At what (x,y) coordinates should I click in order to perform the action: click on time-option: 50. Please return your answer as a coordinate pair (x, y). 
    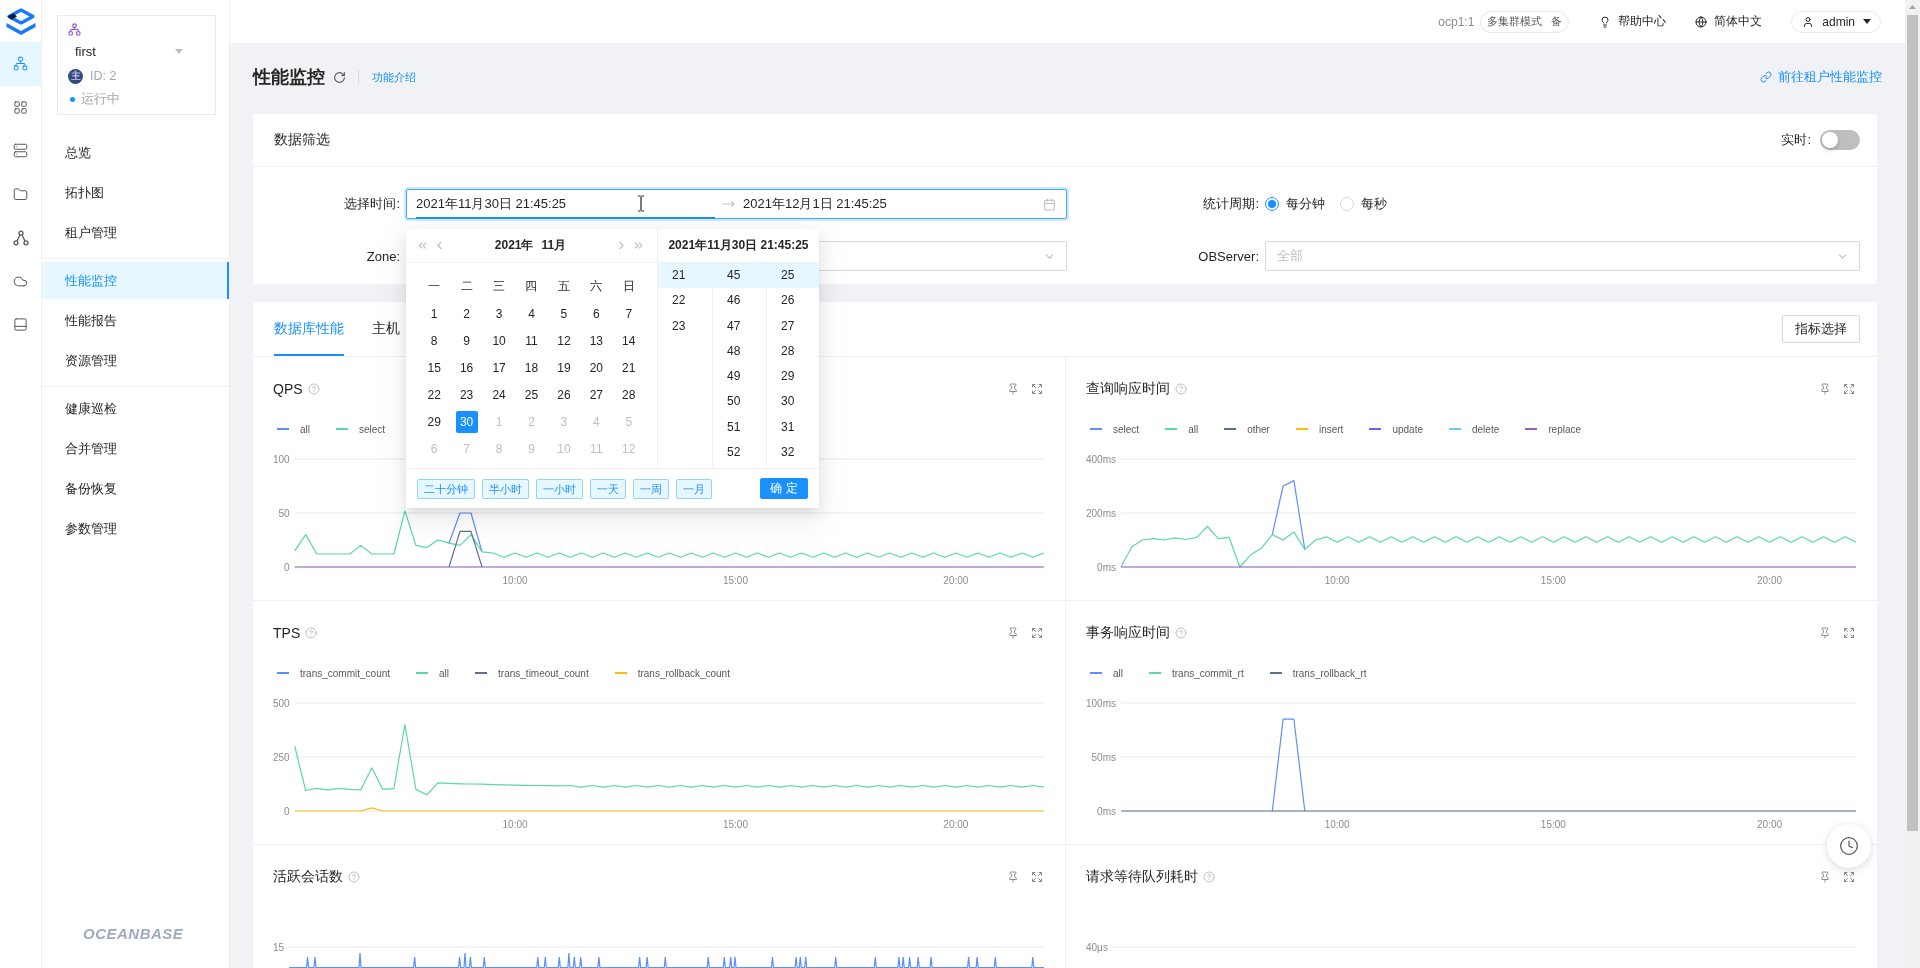
    Looking at the image, I should click on (739, 402).